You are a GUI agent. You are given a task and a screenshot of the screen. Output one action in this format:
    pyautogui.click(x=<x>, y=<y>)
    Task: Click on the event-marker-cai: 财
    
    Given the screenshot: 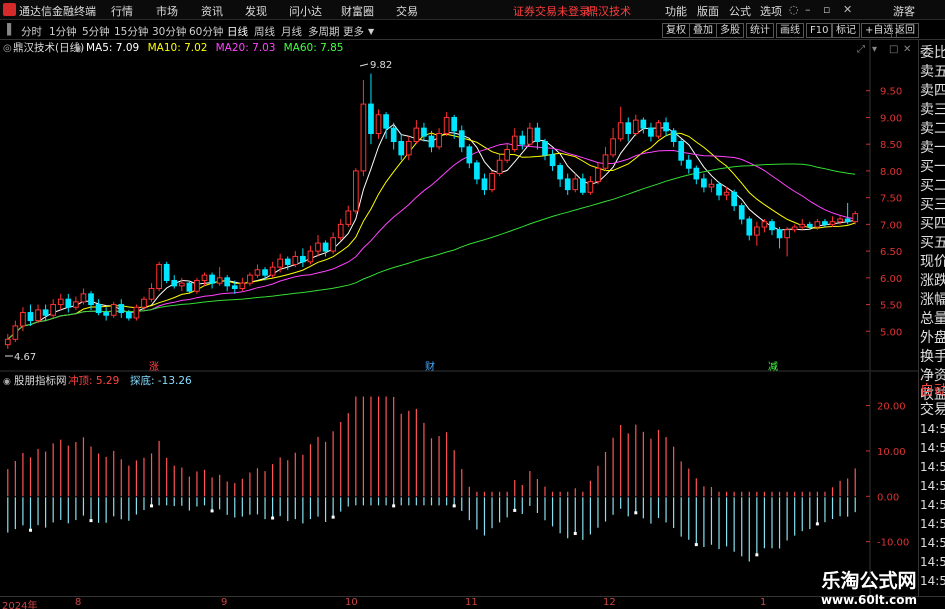 What is the action you would take?
    pyautogui.click(x=430, y=366)
    